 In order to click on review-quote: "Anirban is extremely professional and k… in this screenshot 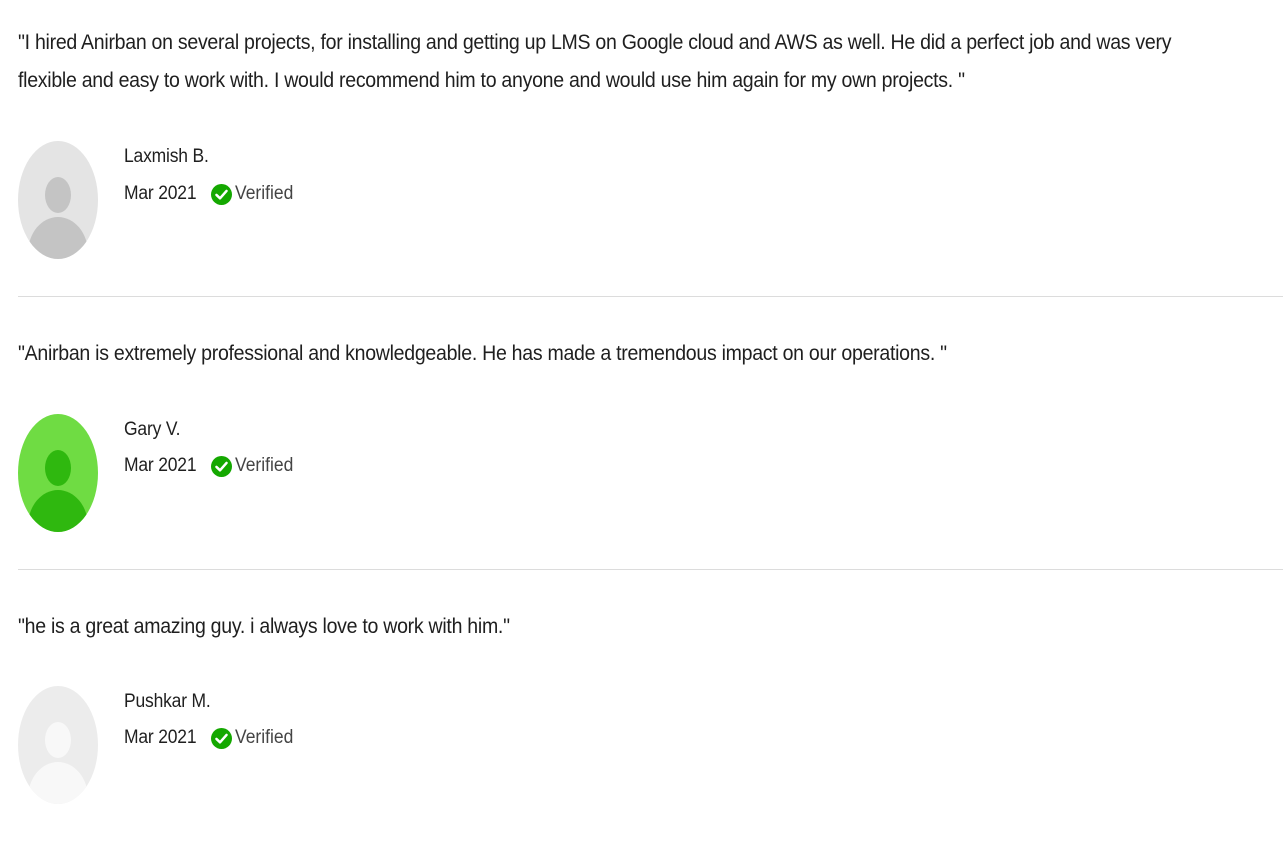, I will do `click(482, 353)`.